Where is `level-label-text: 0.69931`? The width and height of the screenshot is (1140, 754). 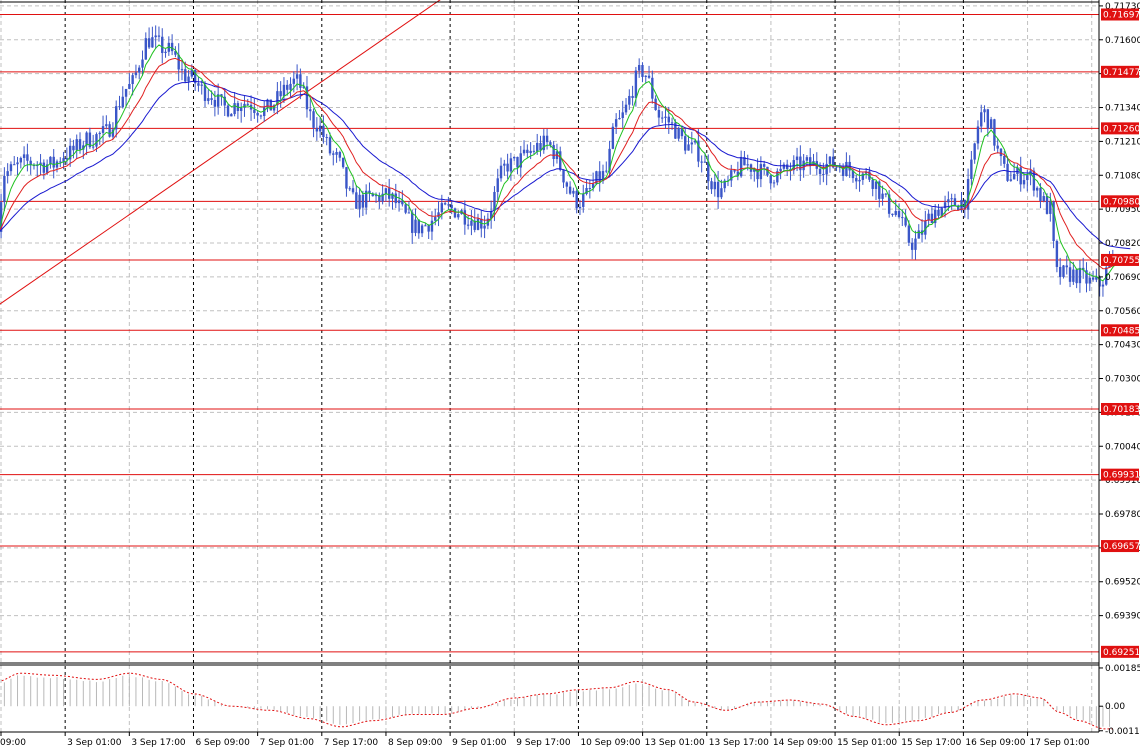
level-label-text: 0.69931 is located at coordinates (1121, 476).